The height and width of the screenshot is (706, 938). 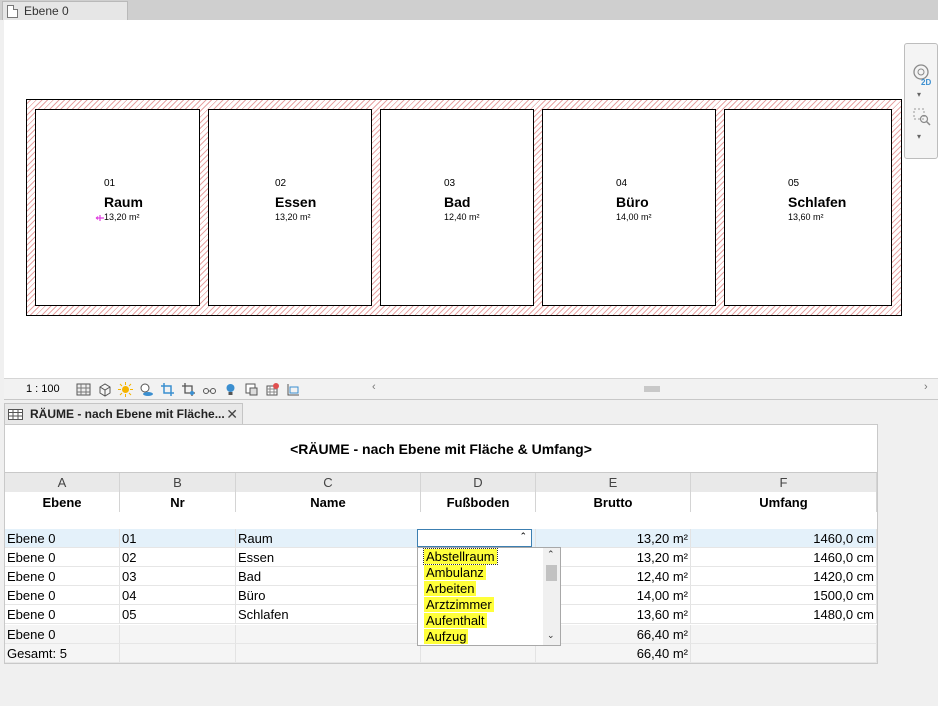 What do you see at coordinates (281, 183) in the screenshot?
I see `room-number: 02` at bounding box center [281, 183].